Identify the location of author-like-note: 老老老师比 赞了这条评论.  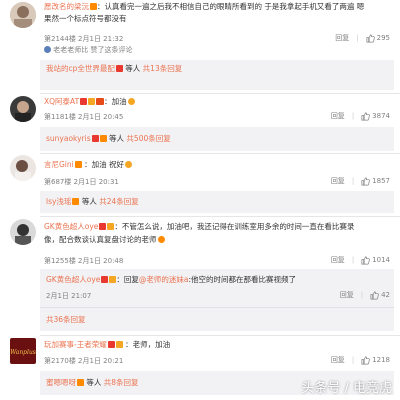
(88, 50).